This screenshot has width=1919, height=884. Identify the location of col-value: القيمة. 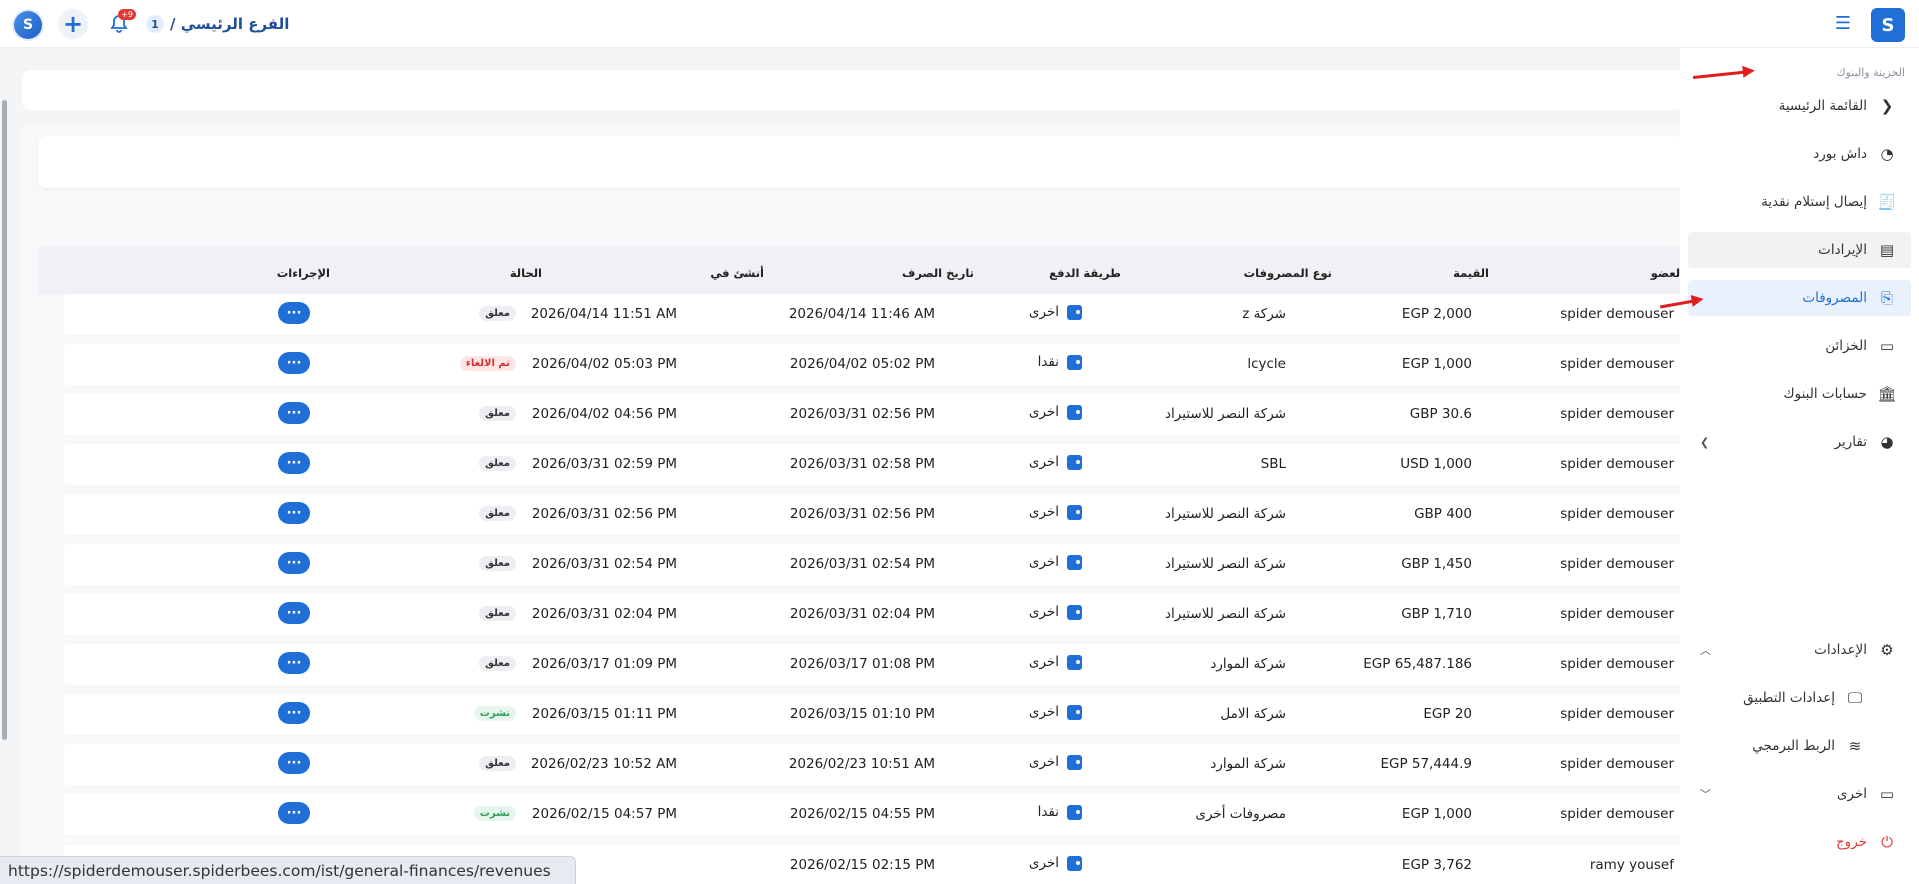
(1471, 273).